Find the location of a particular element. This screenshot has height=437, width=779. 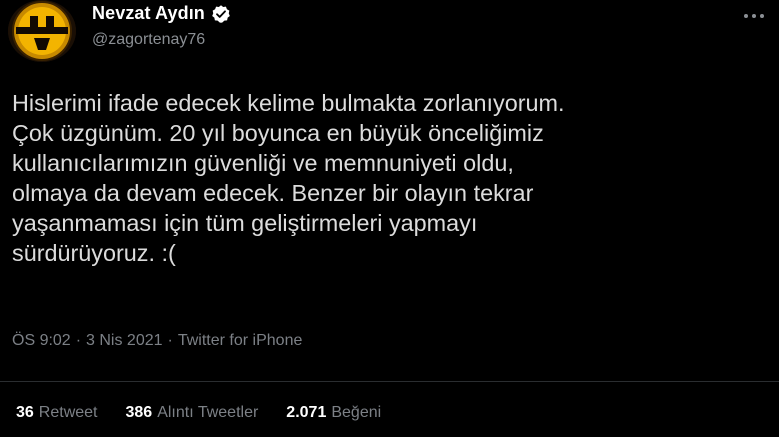

likes-count: 2.071 is located at coordinates (306, 412).